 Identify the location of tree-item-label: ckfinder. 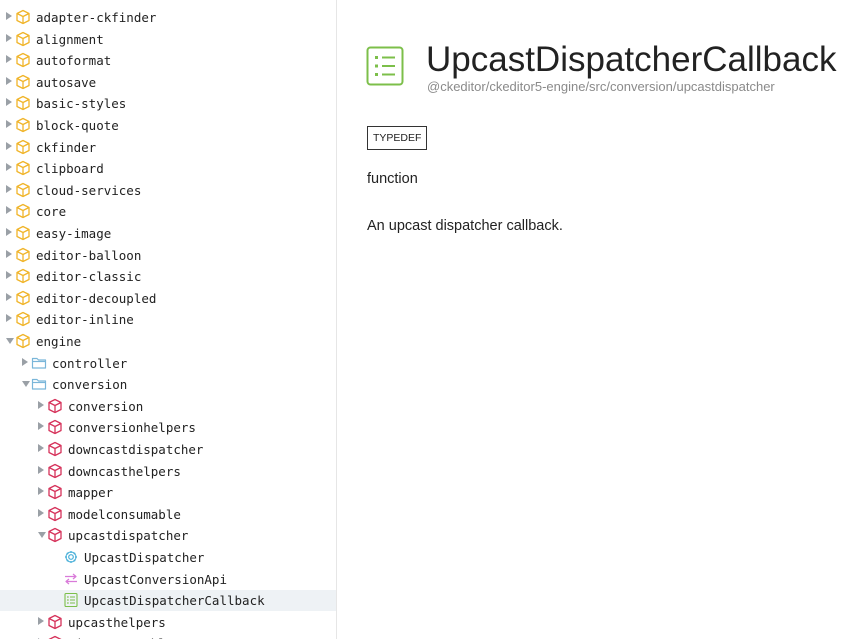
(66, 147).